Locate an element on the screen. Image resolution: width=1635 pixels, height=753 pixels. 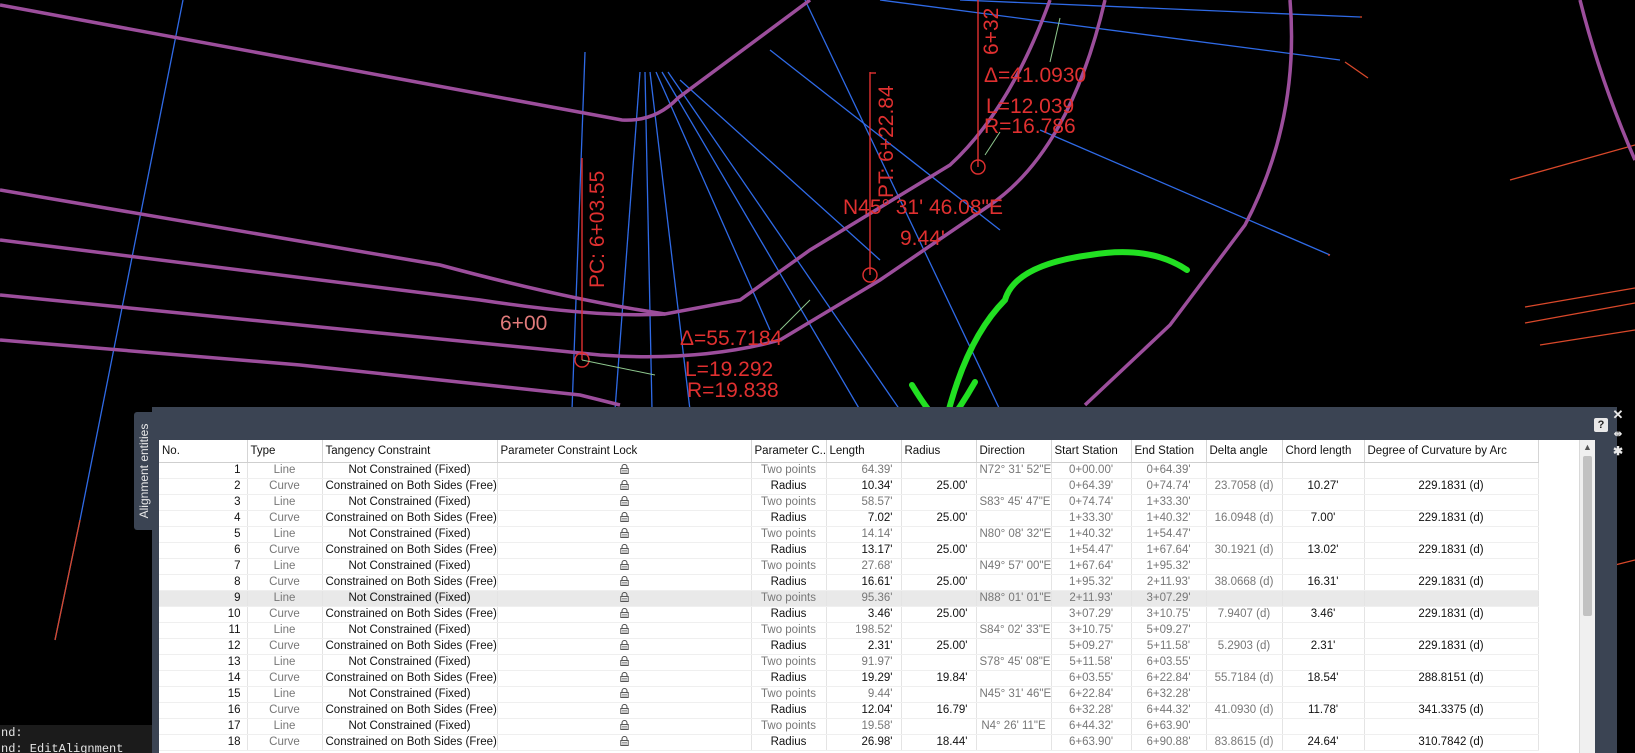
col-header-param-lock: Parameter Constraint Lock is located at coordinates (624, 451).